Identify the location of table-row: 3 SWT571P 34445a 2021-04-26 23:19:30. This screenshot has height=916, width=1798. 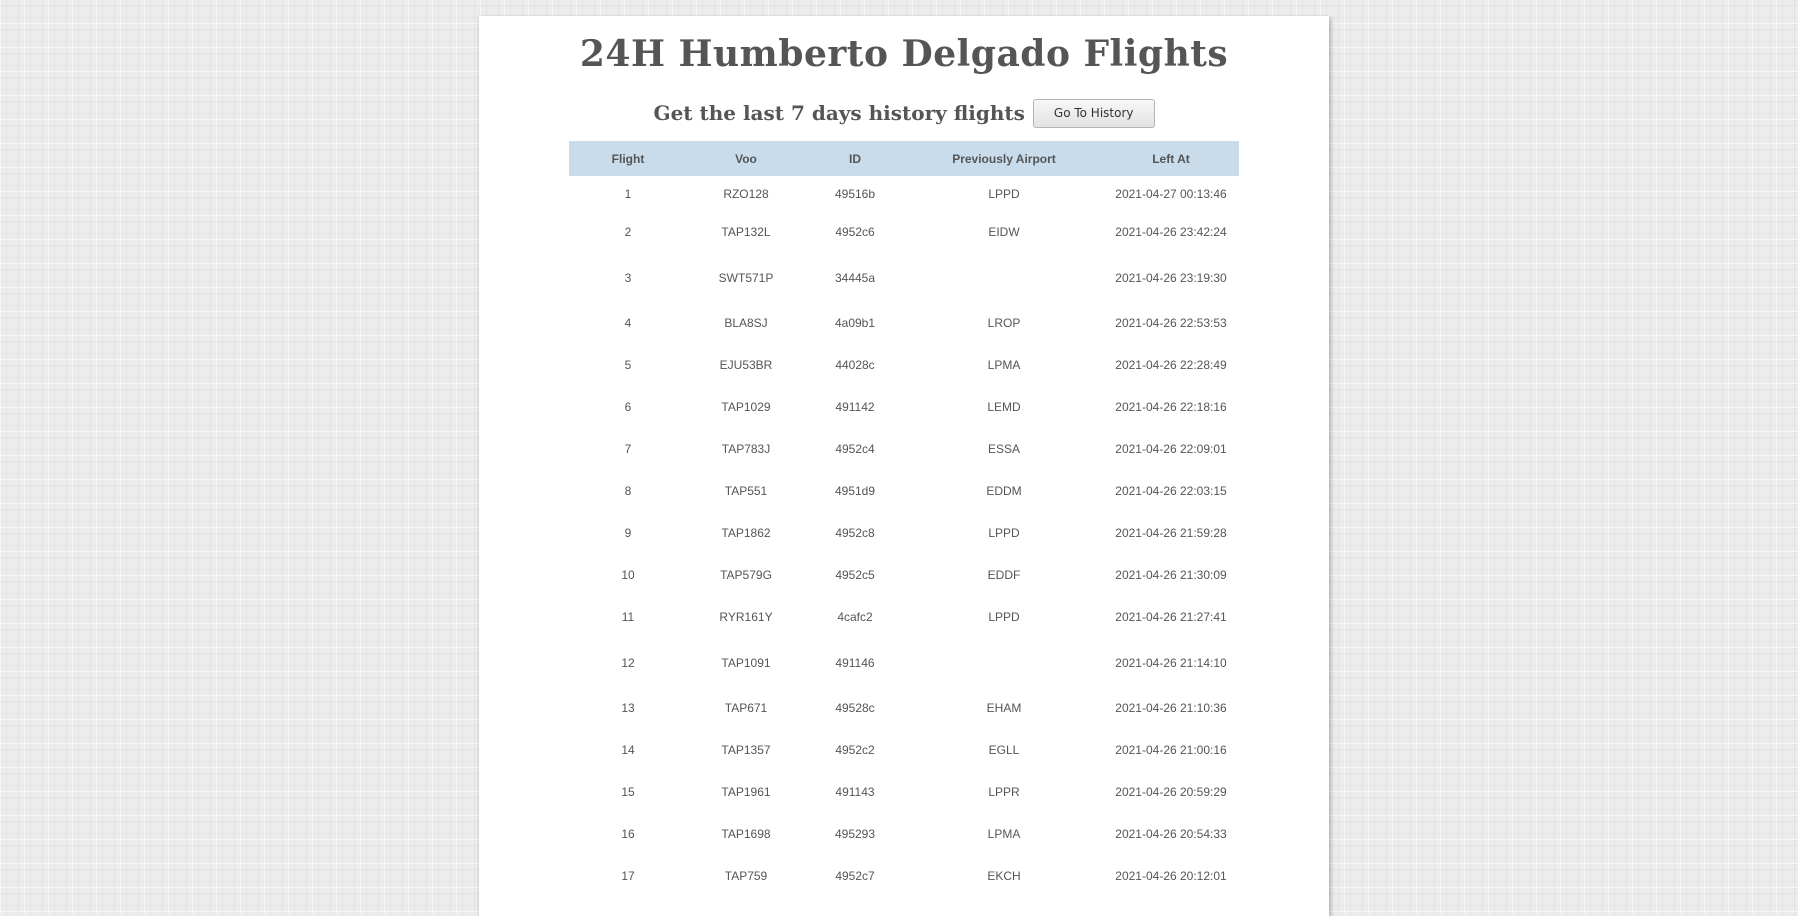
(904, 277).